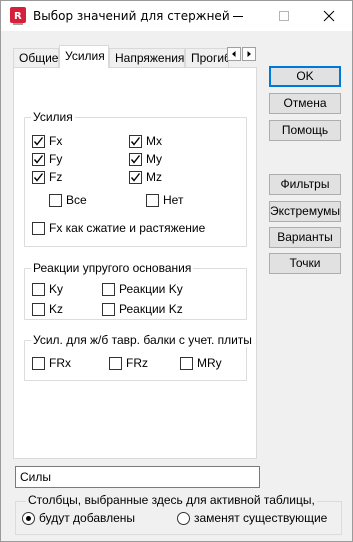 Image resolution: width=353 pixels, height=542 pixels. I want to click on title-bar: R Выбор значений для стержней, so click(176, 16).